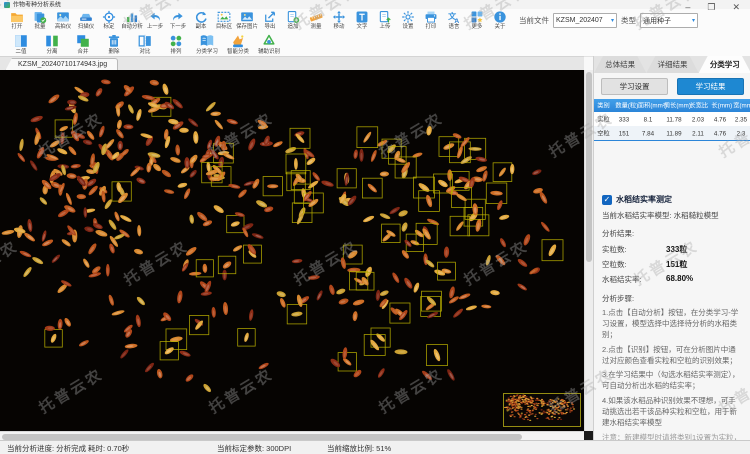 This screenshot has height=454, width=750. I want to click on toolbar-button-copy: 副本, so click(200, 20).